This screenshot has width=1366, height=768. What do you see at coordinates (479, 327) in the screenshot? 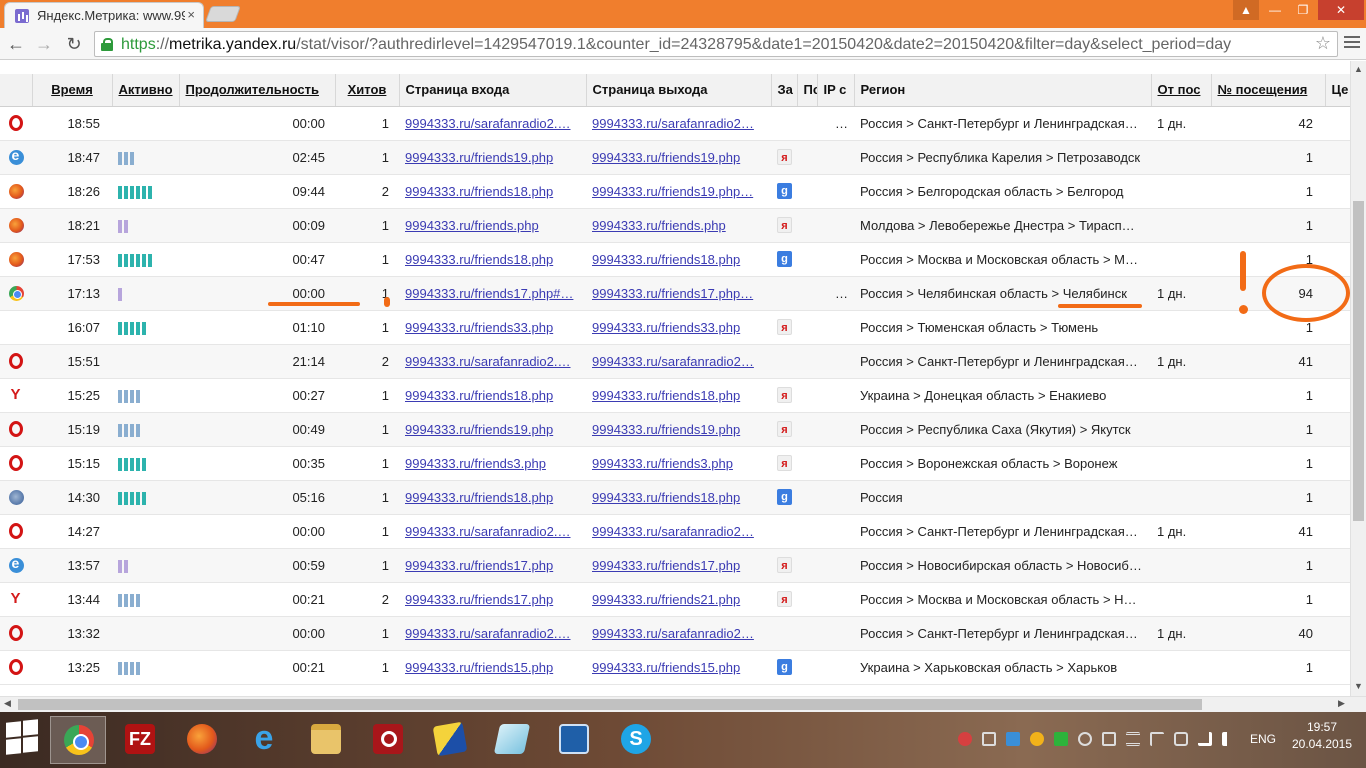
I see `entry-page-link: 9994333.ru/friends33.php` at bounding box center [479, 327].